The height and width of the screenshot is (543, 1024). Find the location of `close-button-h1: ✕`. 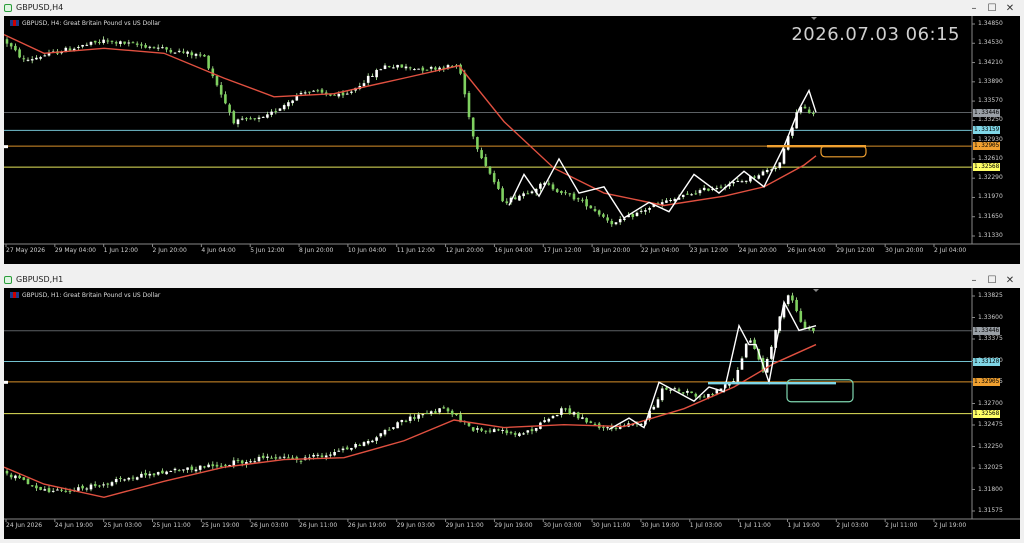

close-button-h1: ✕ is located at coordinates (1010, 280).